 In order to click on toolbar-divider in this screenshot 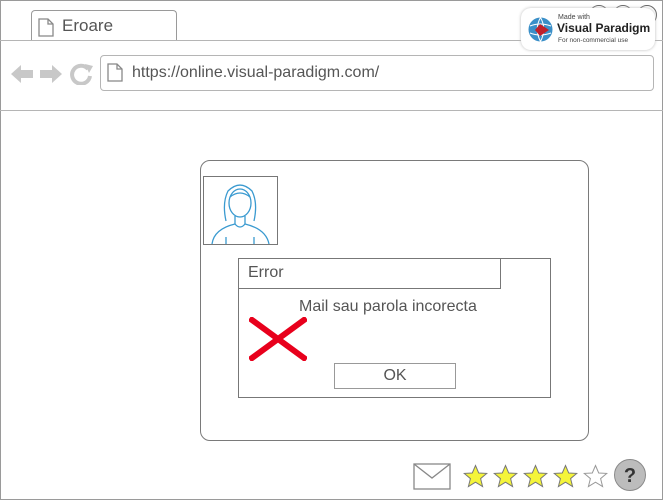, I will do `click(331, 110)`.